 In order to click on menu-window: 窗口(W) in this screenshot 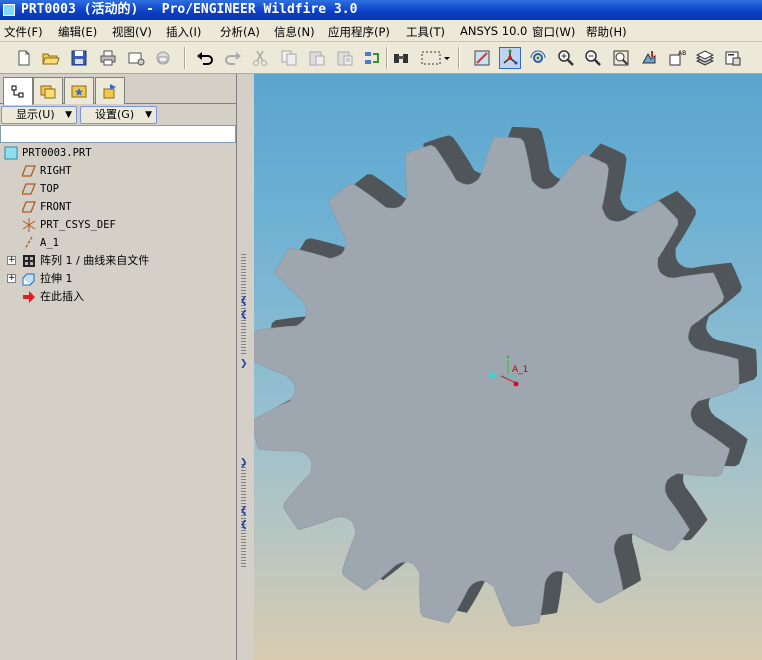, I will do `click(553, 32)`.